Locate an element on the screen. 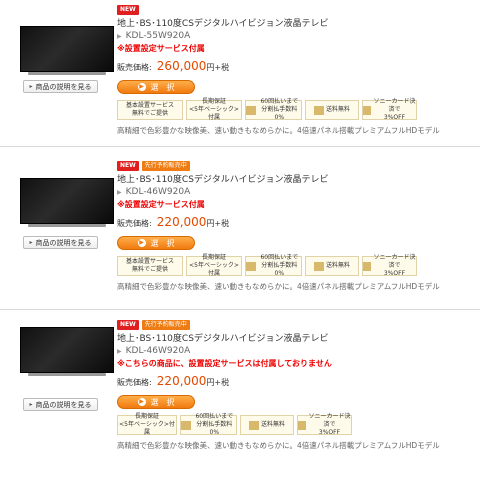 The height and width of the screenshot is (477, 480). price: 販売価格: 260,000円+税 is located at coordinates (173, 66).